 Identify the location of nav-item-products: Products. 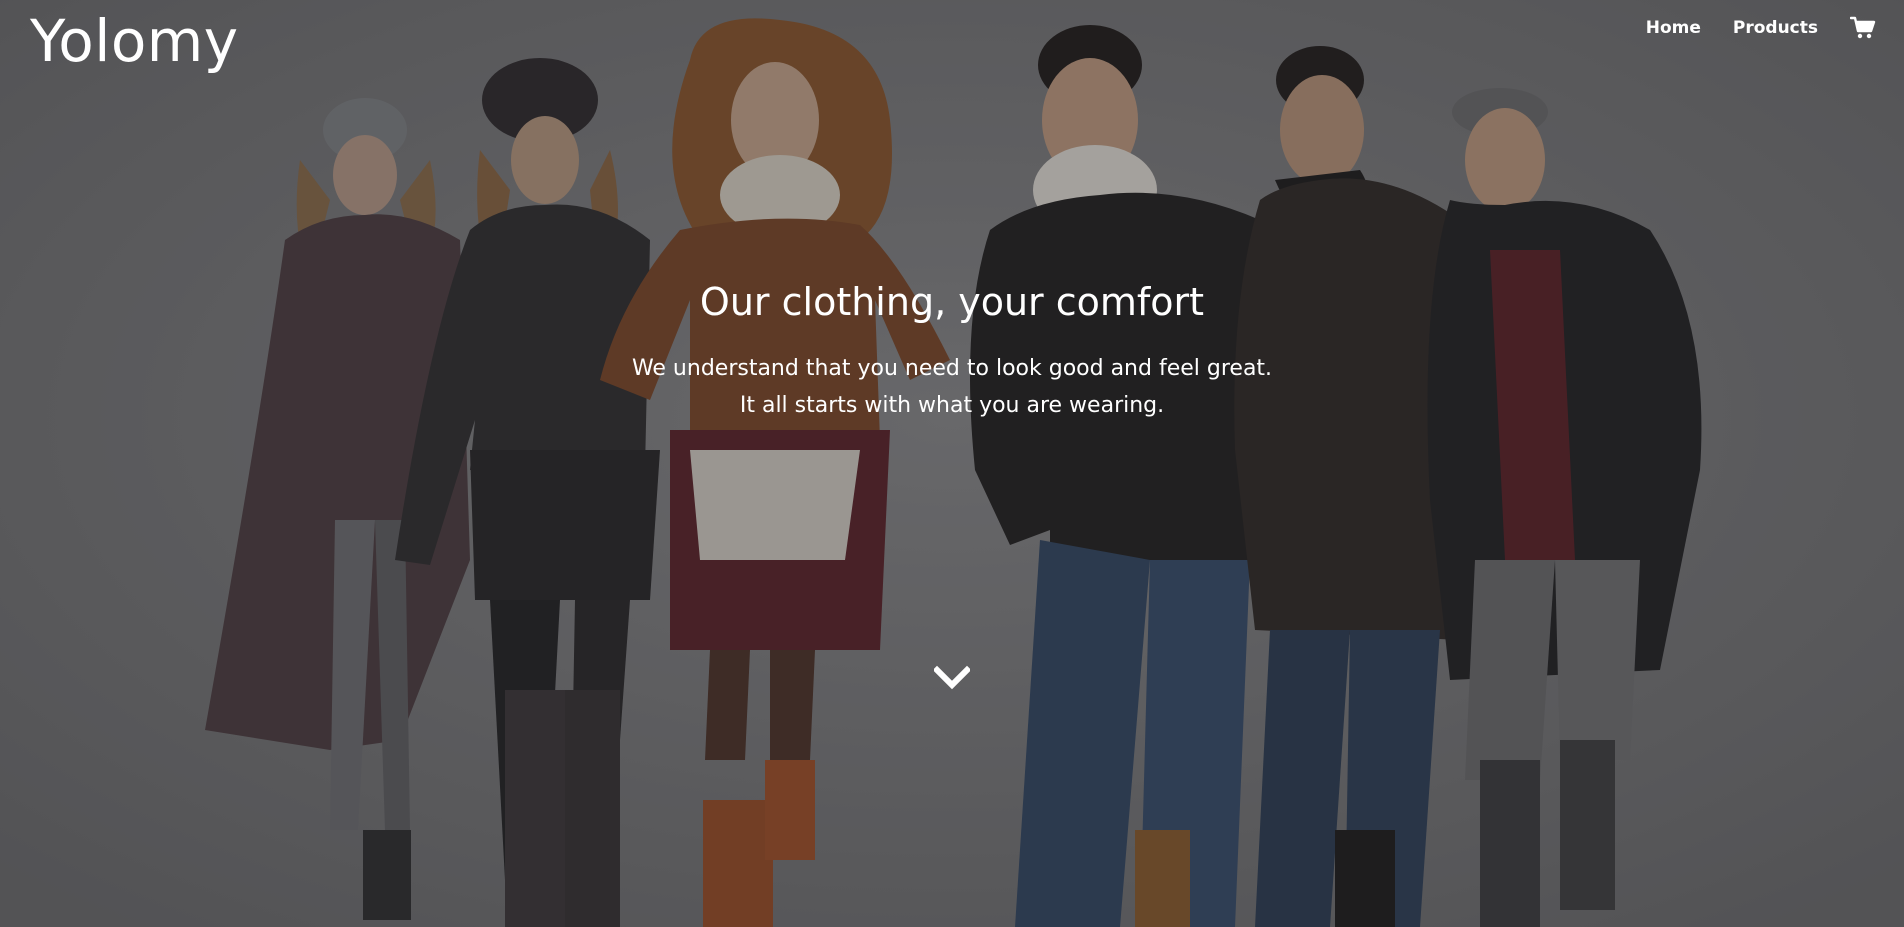
(1775, 28).